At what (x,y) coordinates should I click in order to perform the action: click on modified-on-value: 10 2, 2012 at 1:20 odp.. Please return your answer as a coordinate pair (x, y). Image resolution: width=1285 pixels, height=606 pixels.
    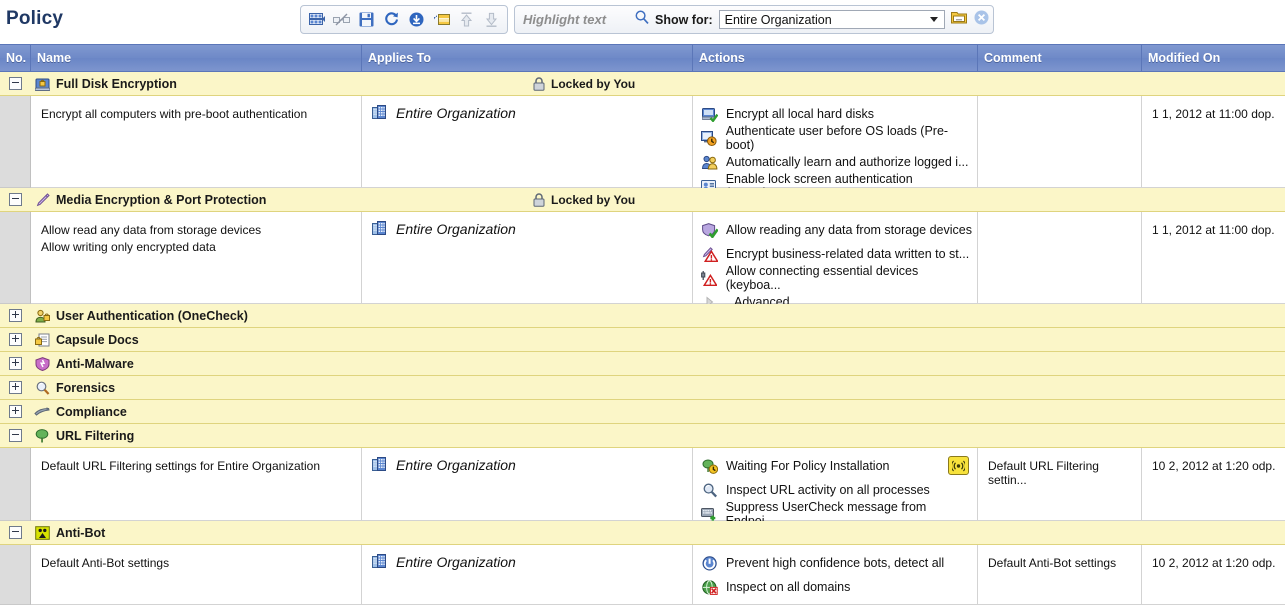
    Looking at the image, I should click on (1214, 466).